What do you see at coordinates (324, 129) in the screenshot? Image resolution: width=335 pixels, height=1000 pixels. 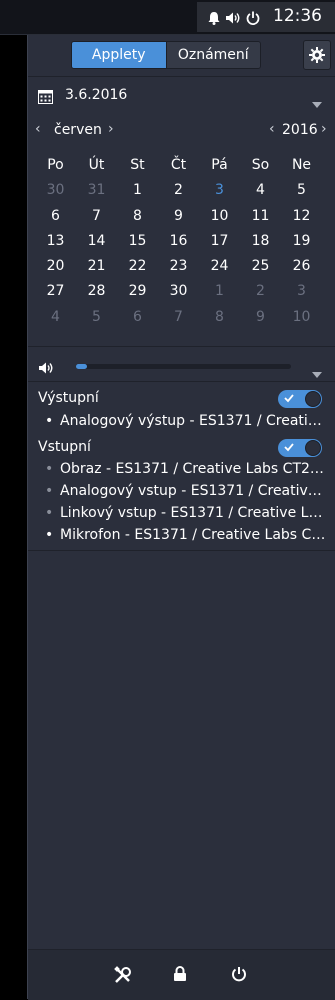 I see `next-year-icon: ›` at bounding box center [324, 129].